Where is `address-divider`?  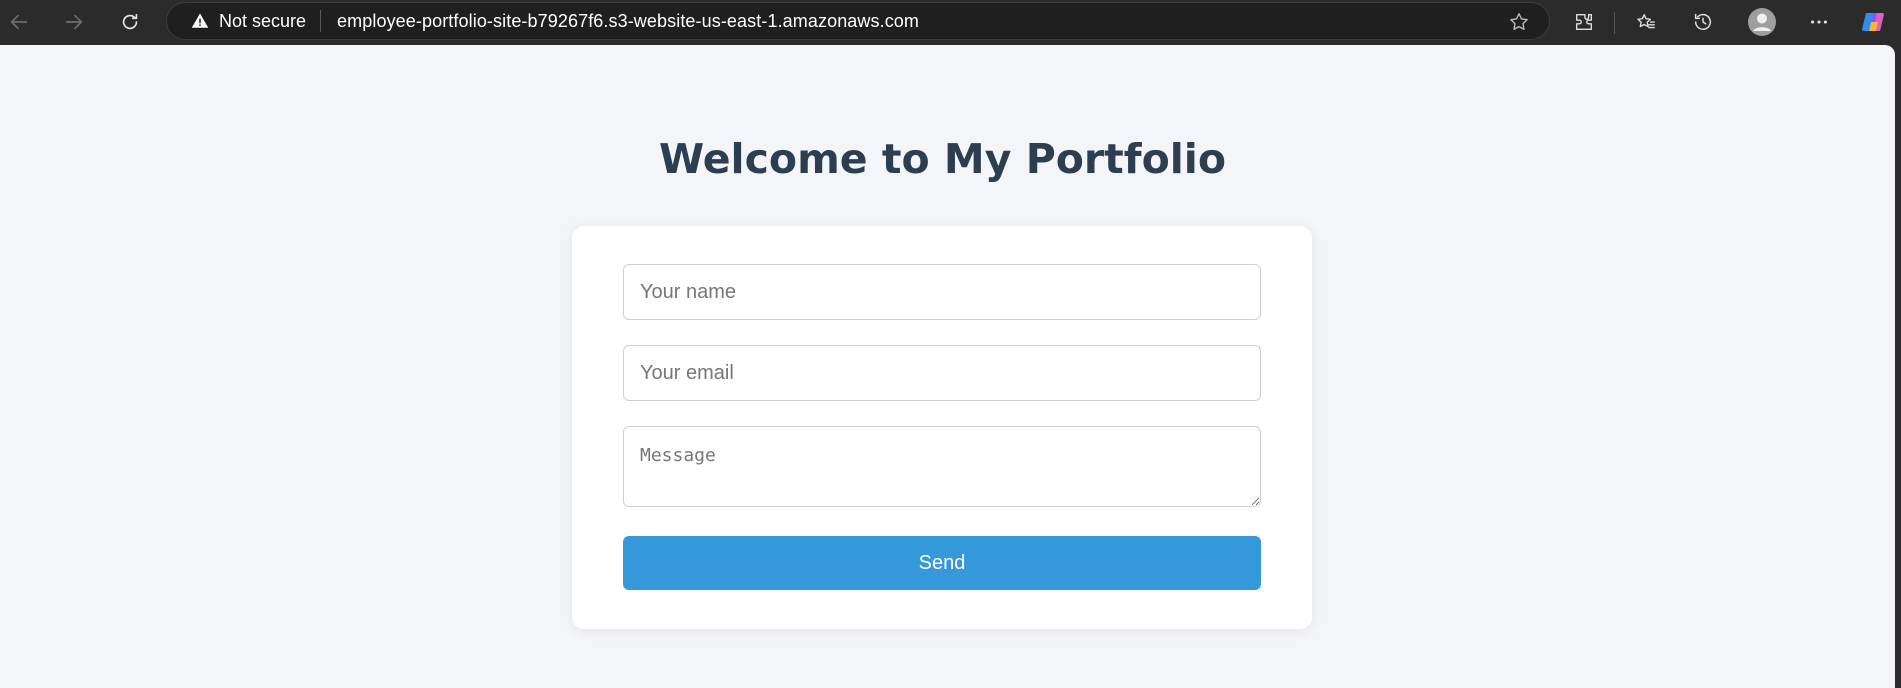
address-divider is located at coordinates (321, 21).